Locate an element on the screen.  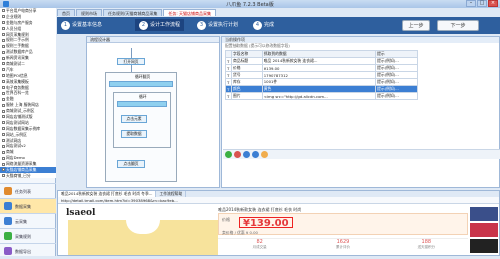
price-value: ¥139.00 is located at coordinates (266, 223).